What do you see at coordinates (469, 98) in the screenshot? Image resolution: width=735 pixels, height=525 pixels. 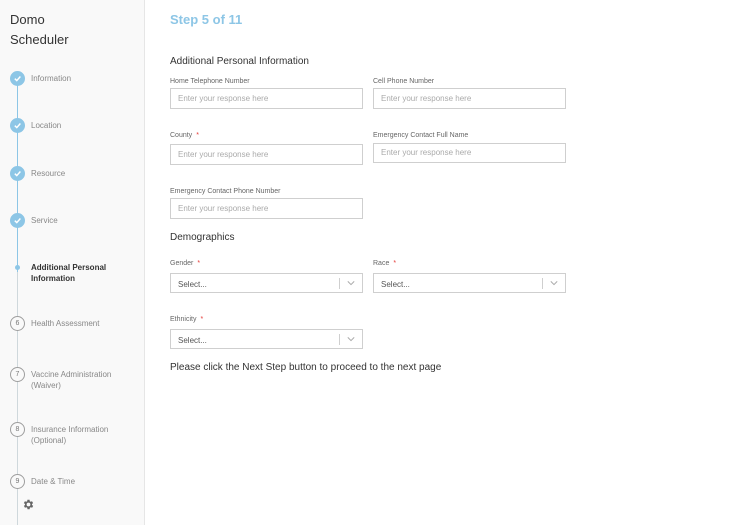 I see `cell-phone-input: Enter your response here` at bounding box center [469, 98].